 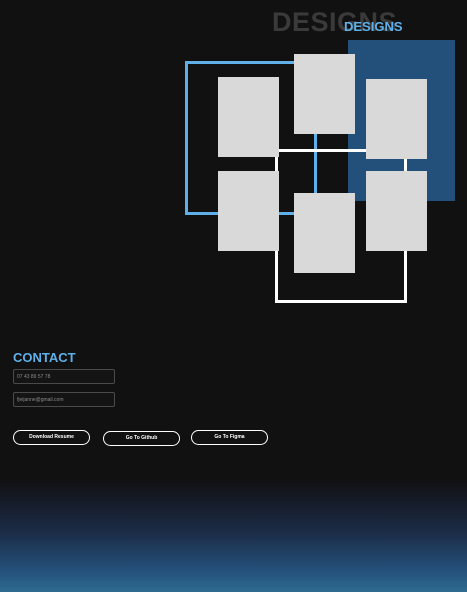 What do you see at coordinates (64, 376) in the screenshot?
I see `phone-field: 07 43 89 57 78` at bounding box center [64, 376].